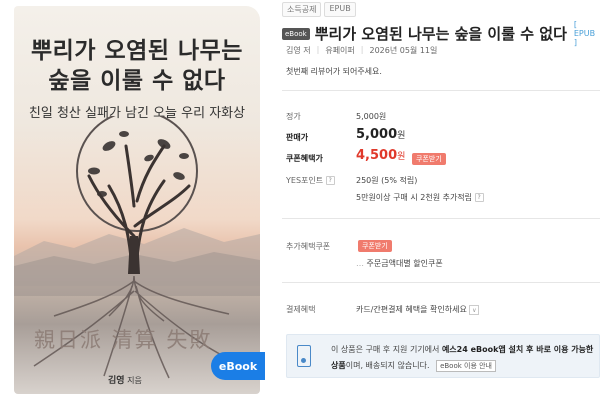  I want to click on breadcrumb: 소득공제 EPUB, so click(319, 9).